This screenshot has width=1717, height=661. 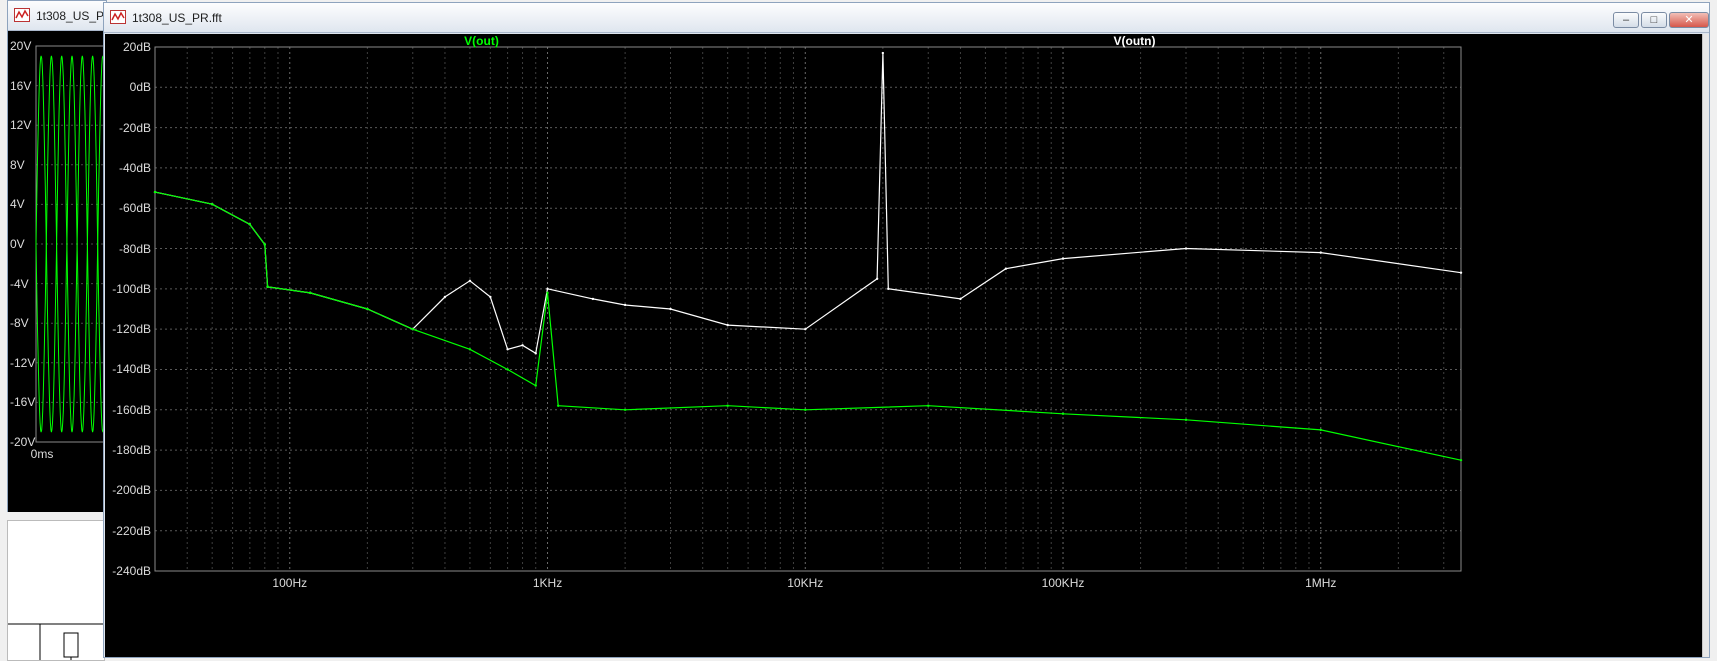 I want to click on y-tick-label: -120dB, so click(x=131, y=329).